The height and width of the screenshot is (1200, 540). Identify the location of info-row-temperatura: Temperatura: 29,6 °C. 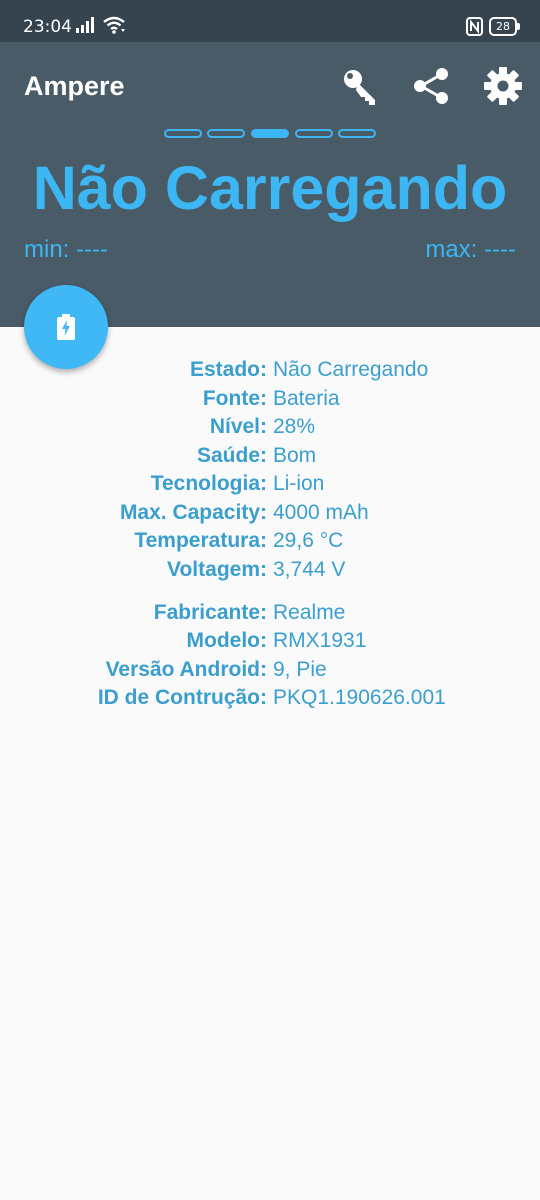
(270, 541).